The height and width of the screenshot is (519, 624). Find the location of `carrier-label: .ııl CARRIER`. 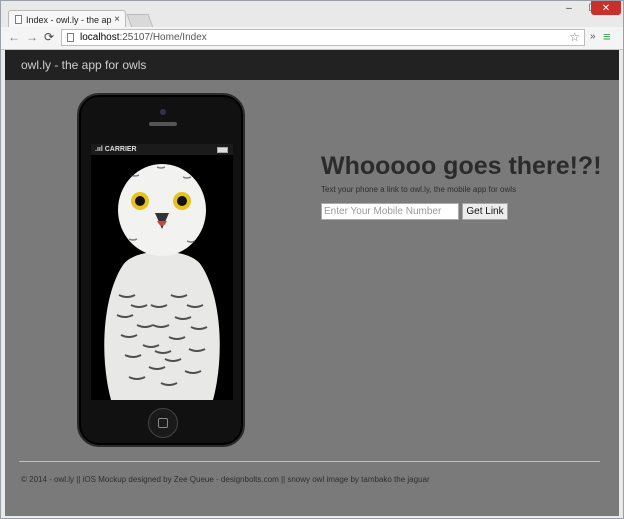

carrier-label: .ııl CARRIER is located at coordinates (116, 149).